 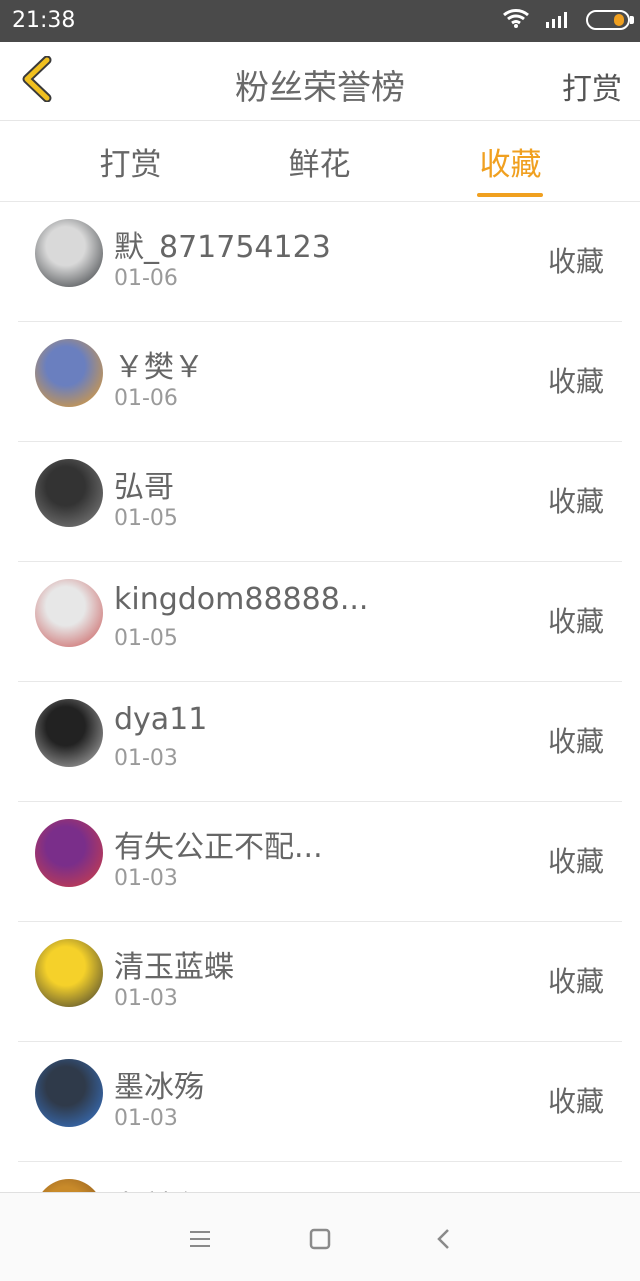 I want to click on list-item: 弘哥 01-05 收藏, so click(x=320, y=502).